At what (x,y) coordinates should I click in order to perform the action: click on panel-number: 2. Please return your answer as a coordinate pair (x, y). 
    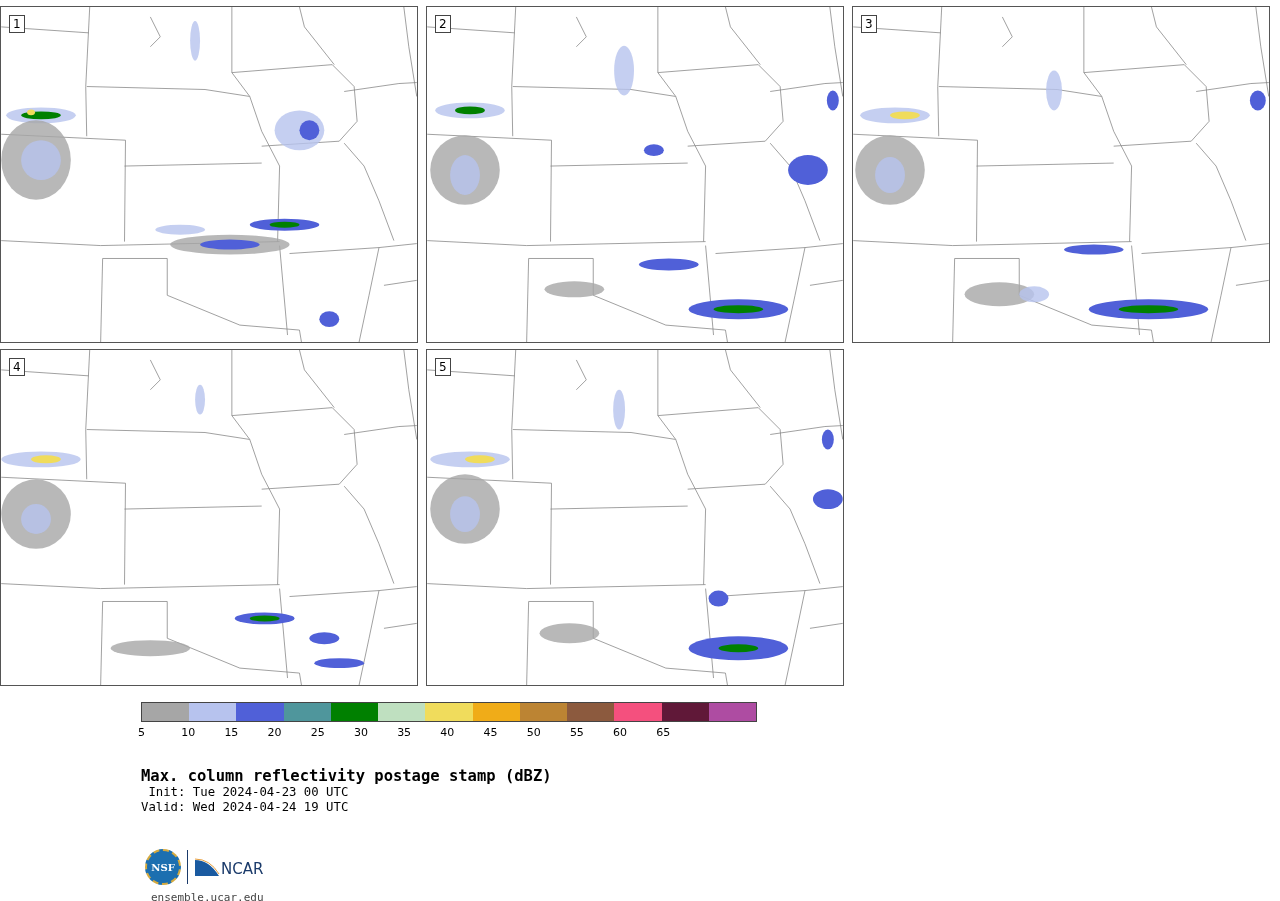
    Looking at the image, I should click on (443, 24).